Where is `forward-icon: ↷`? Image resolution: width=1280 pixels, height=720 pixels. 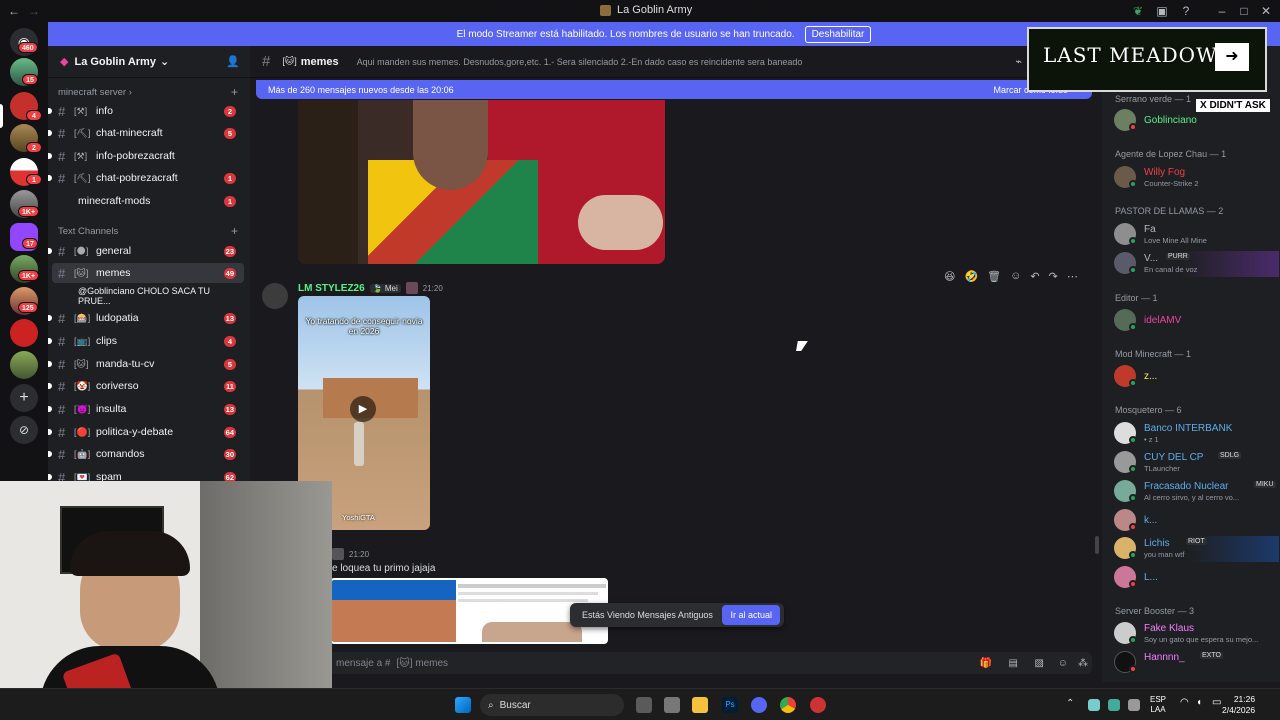
forward-icon: ↷ is located at coordinates (1053, 279).